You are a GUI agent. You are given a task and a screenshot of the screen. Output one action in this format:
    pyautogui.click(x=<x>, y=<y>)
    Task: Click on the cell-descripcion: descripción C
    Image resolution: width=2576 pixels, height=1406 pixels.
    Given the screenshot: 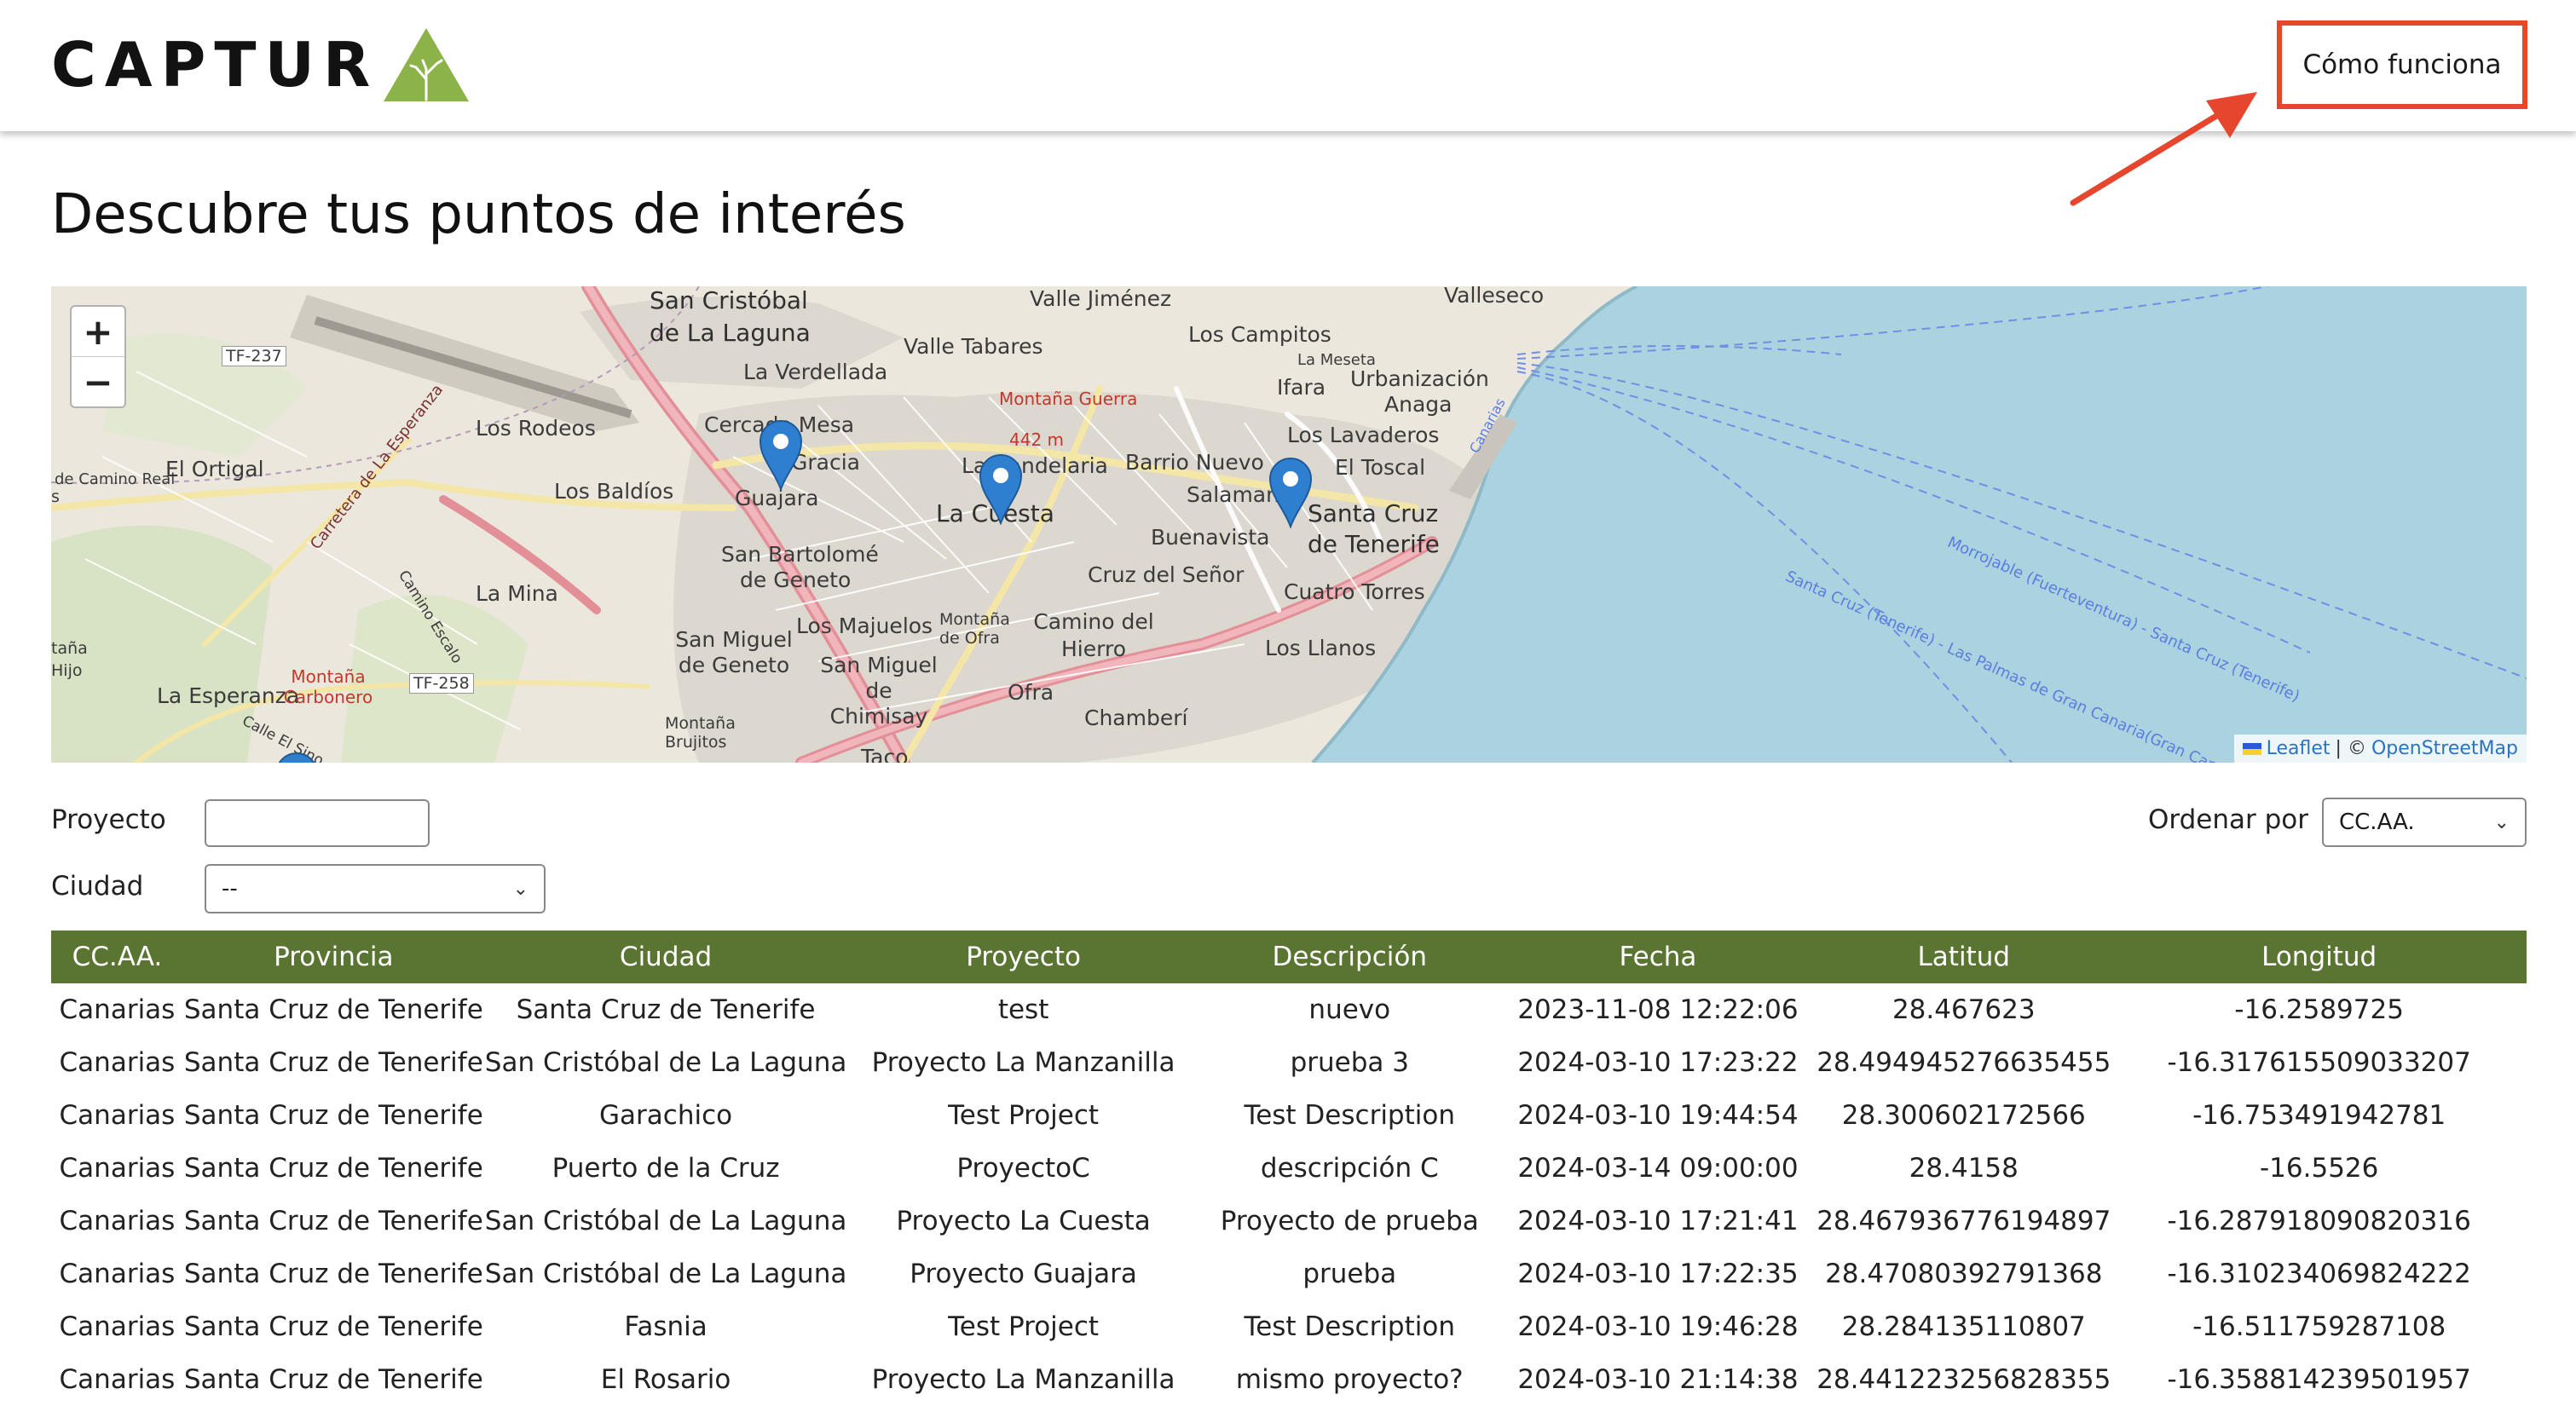 What is the action you would take?
    pyautogui.click(x=1349, y=1168)
    